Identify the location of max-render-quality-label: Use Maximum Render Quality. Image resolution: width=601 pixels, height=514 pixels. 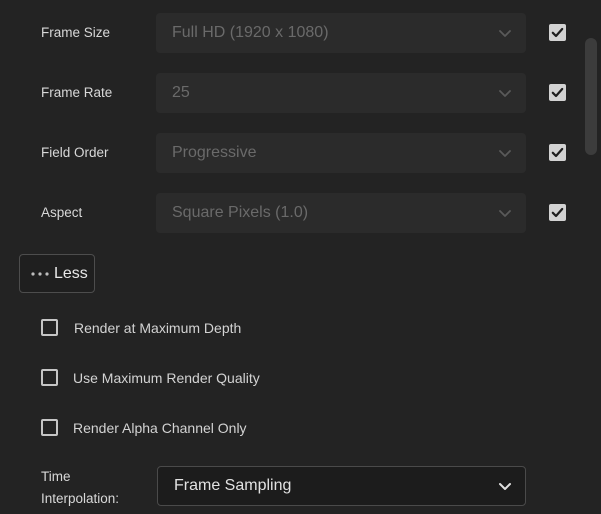
(166, 378).